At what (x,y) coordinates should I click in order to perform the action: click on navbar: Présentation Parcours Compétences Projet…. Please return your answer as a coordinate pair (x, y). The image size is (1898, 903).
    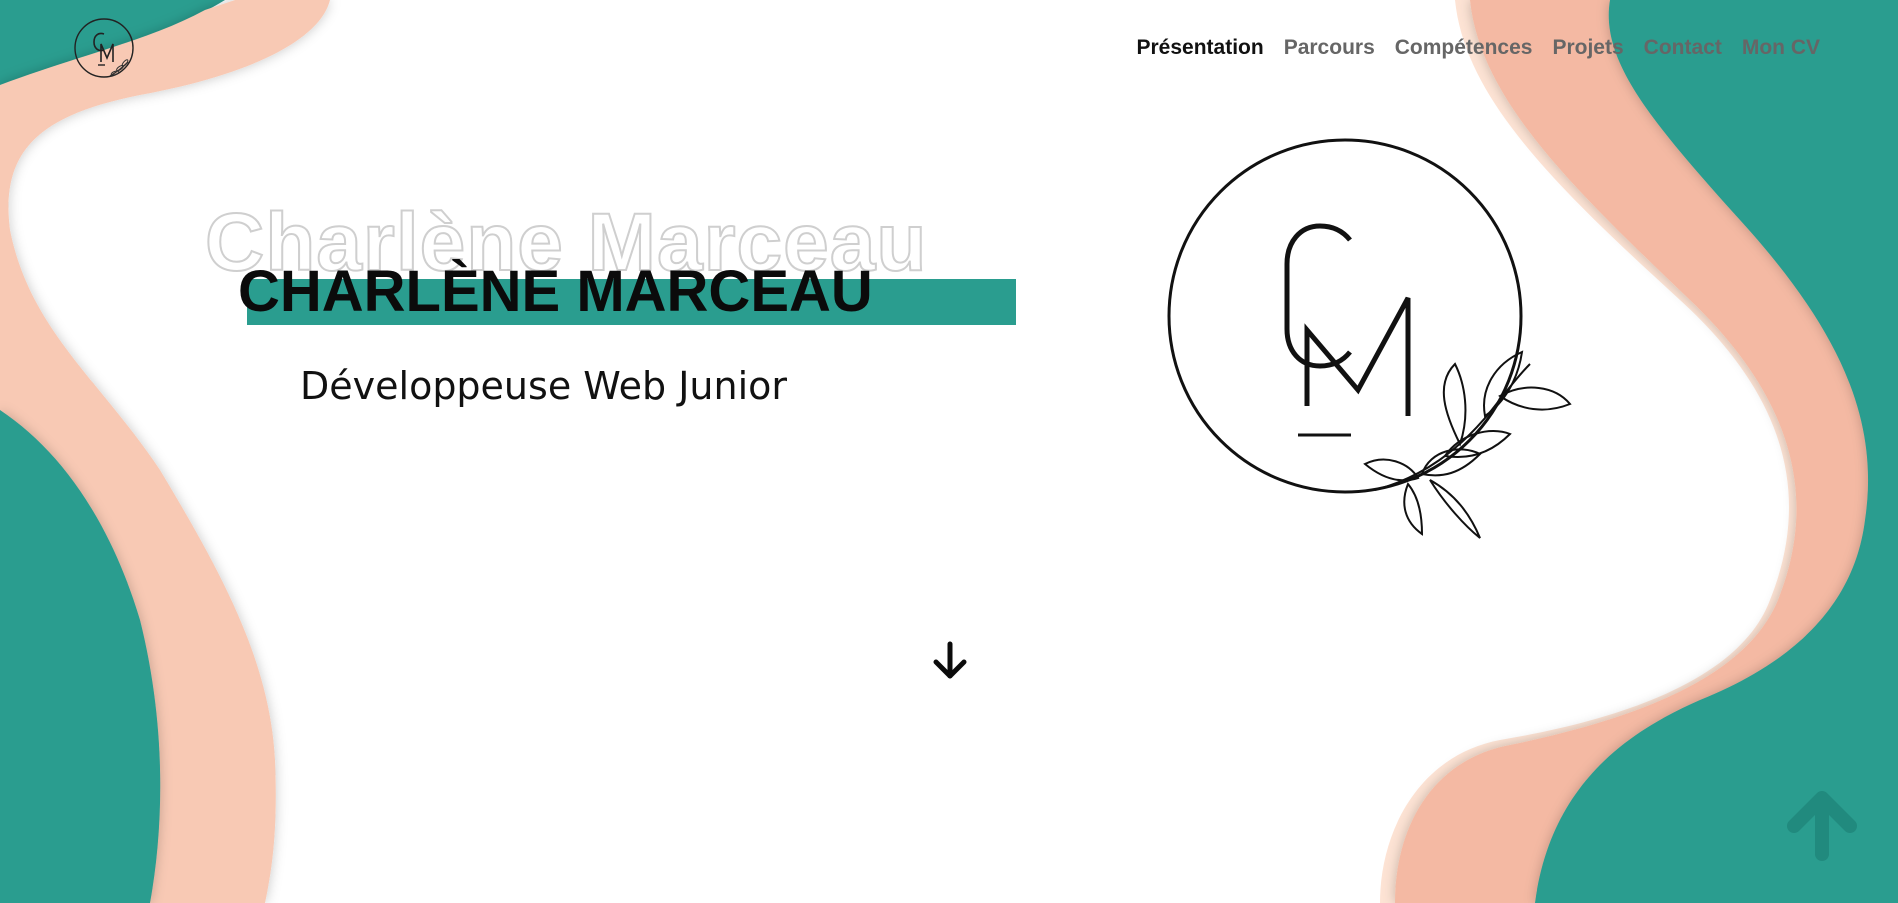
    Looking at the image, I should click on (949, 50).